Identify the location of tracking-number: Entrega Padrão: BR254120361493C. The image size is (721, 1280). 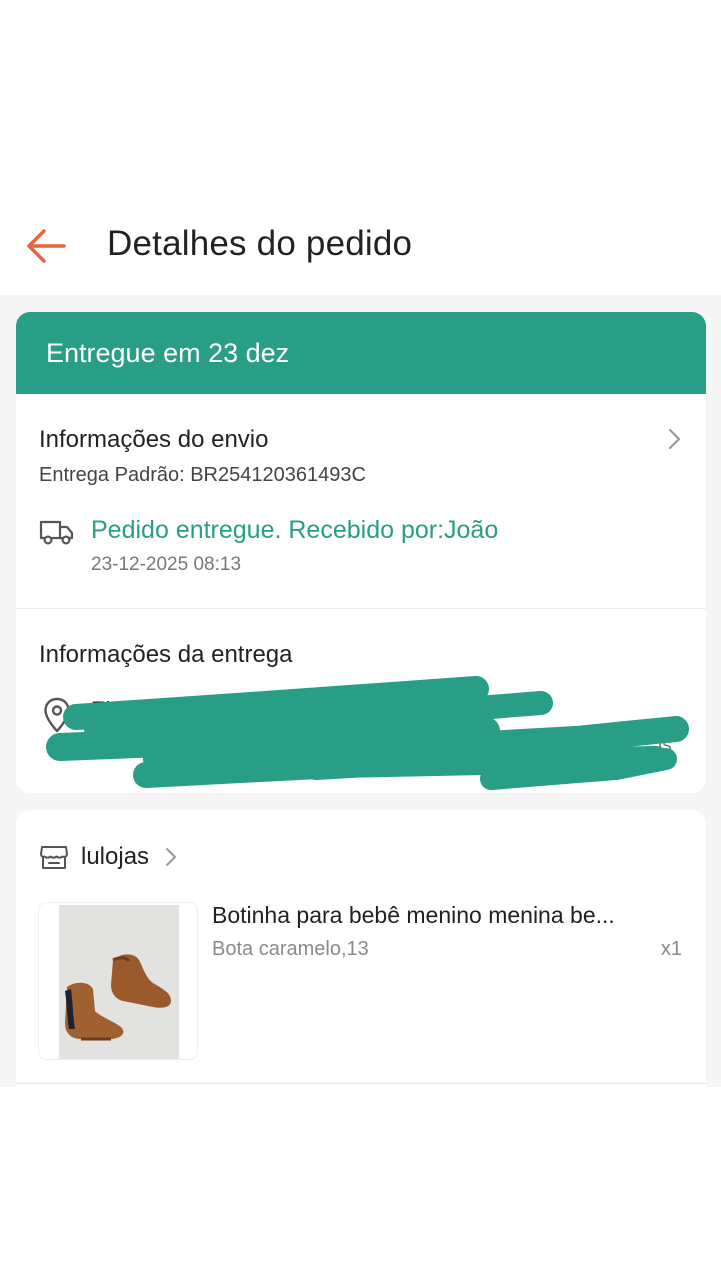
(202, 475).